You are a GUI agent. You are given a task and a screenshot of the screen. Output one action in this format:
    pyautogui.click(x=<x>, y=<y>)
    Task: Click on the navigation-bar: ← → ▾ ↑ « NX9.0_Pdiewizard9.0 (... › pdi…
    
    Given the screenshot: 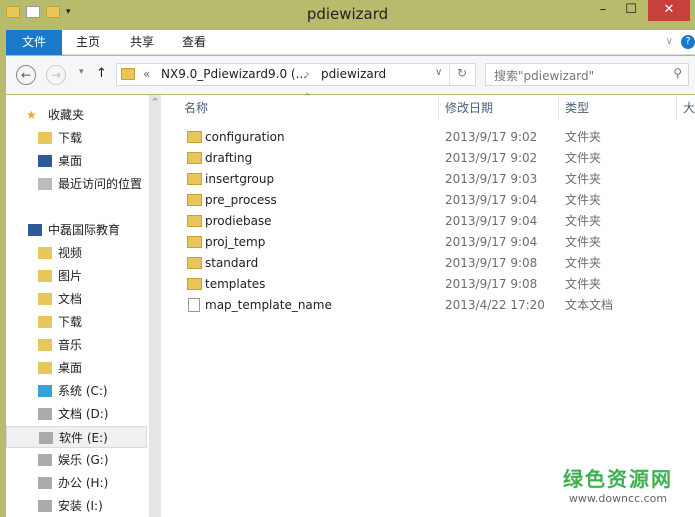 What is the action you would take?
    pyautogui.click(x=350, y=75)
    